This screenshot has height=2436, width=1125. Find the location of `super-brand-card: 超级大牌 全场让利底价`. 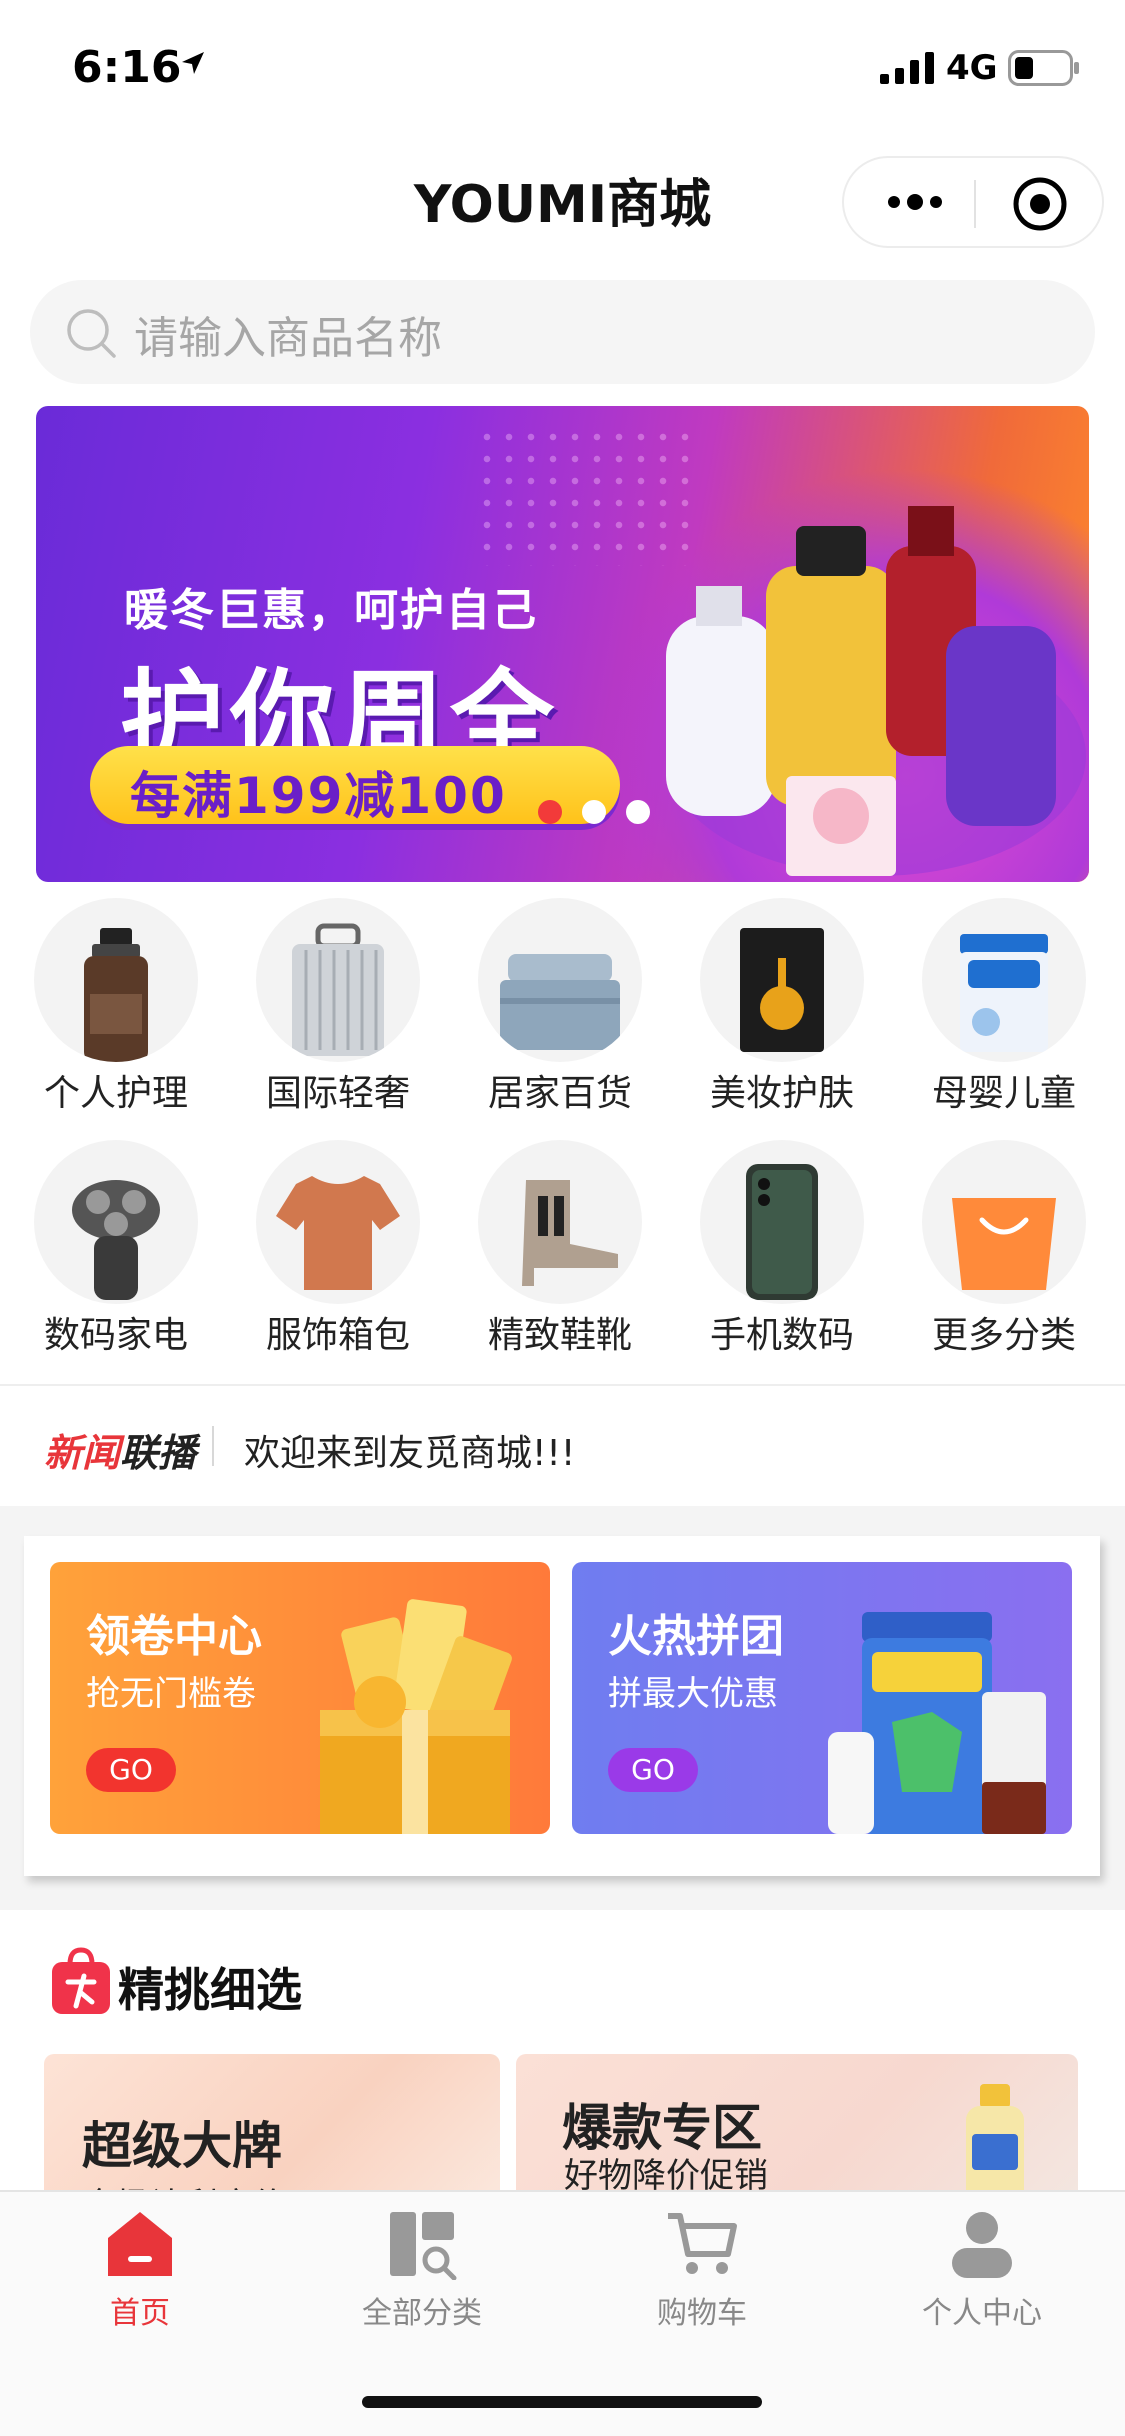

super-brand-card: 超级大牌 全场让利底价 is located at coordinates (272, 2124).